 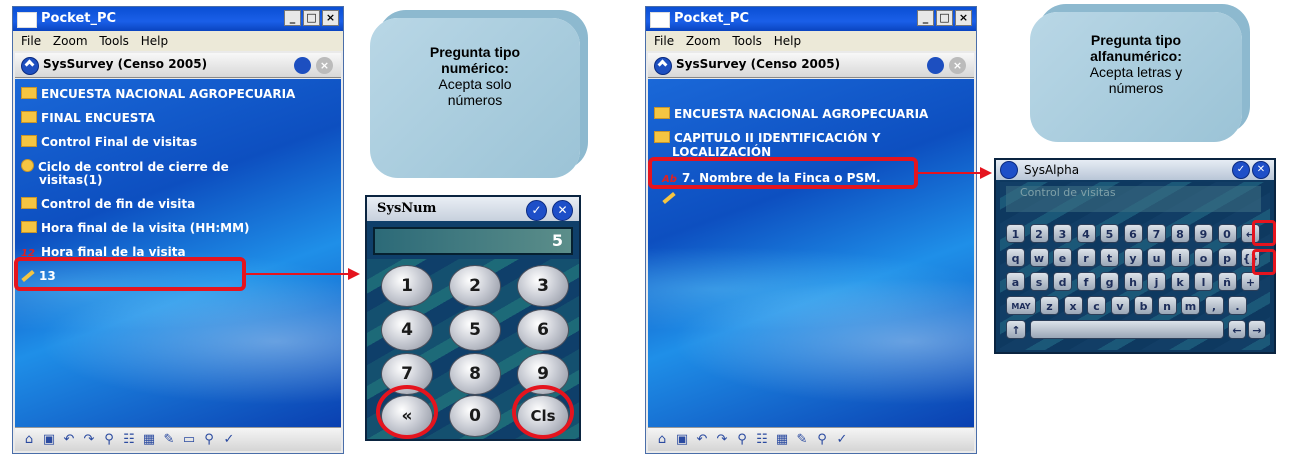 What do you see at coordinates (407, 286) in the screenshot?
I see `key-1: 1` at bounding box center [407, 286].